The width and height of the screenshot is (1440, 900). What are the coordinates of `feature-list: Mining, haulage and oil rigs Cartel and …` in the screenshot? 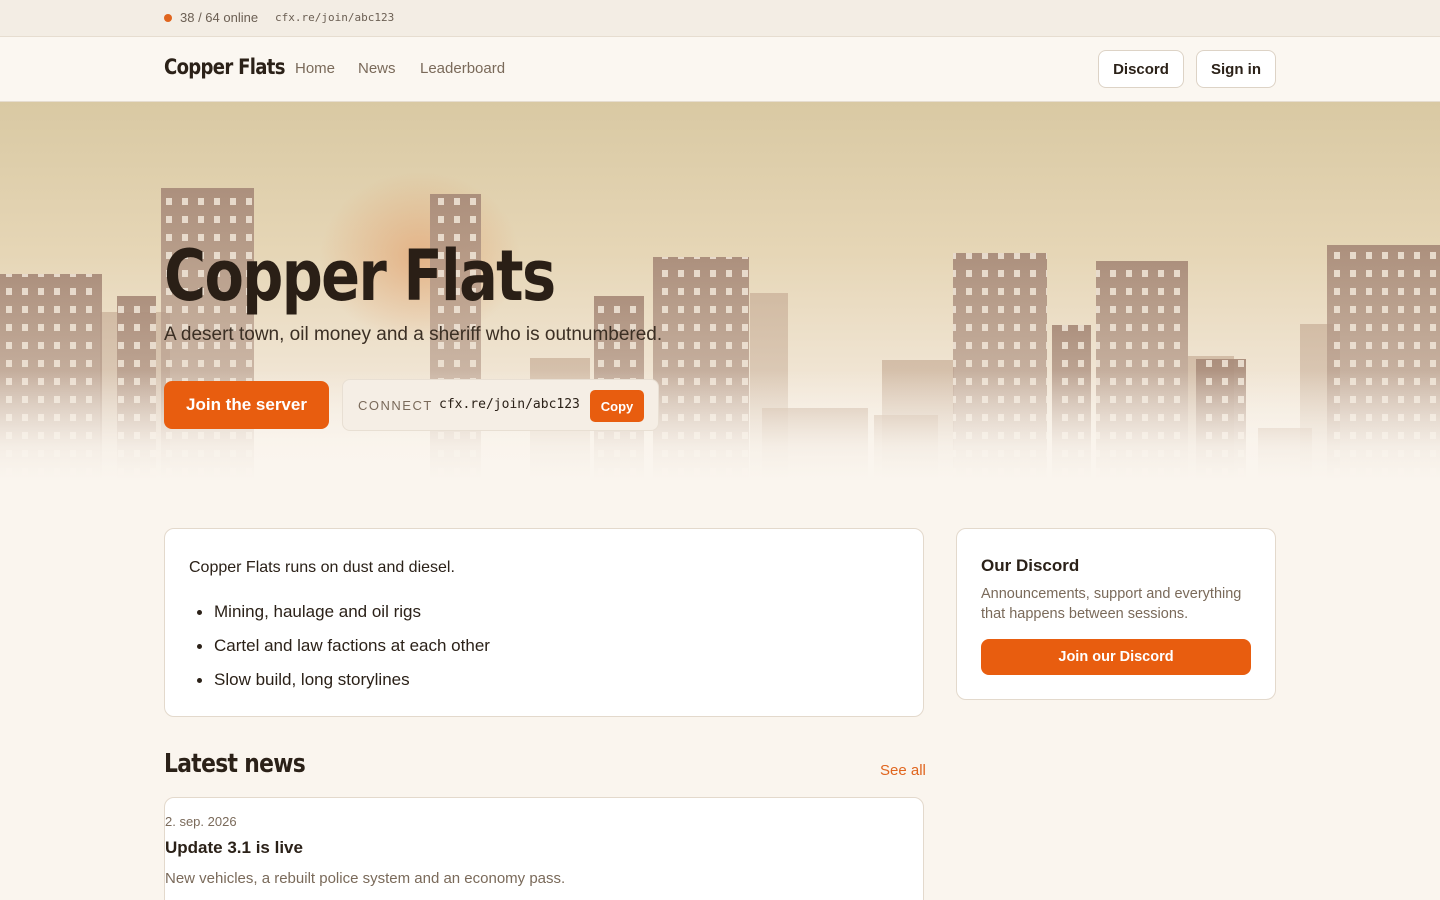 It's located at (339, 653).